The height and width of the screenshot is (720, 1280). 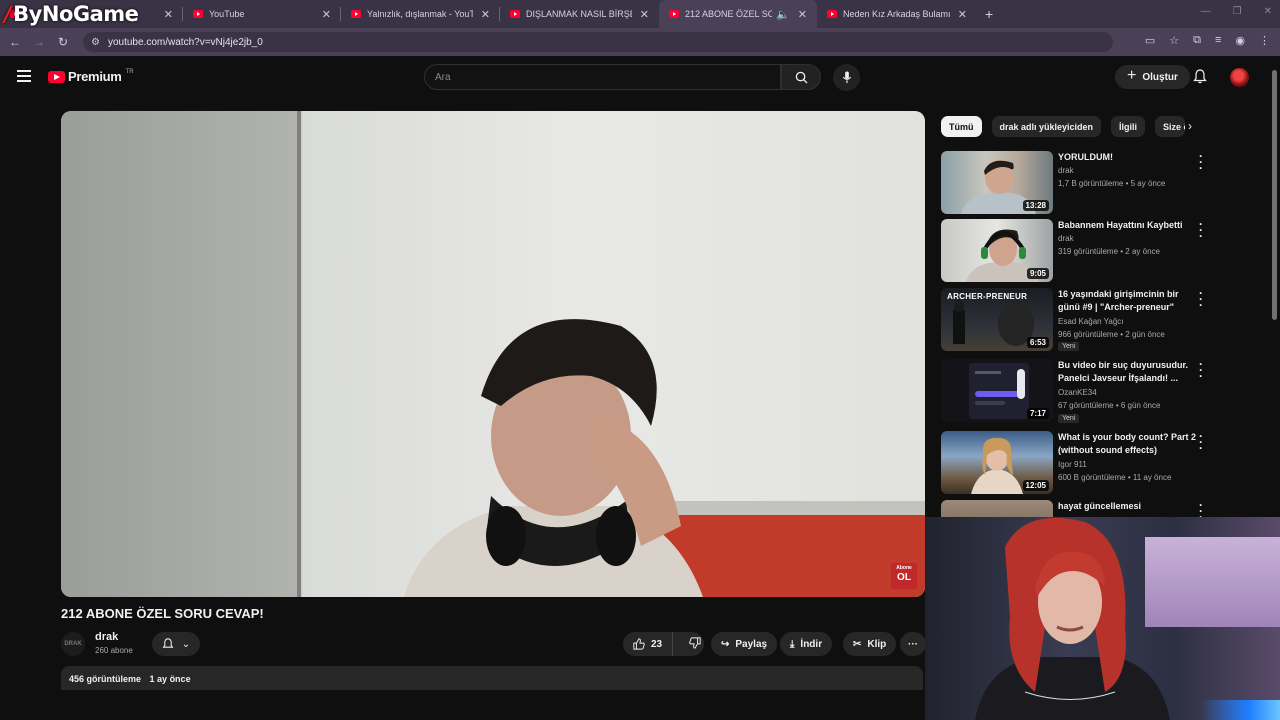 I want to click on speaker-icon: 🔈, so click(x=783, y=14).